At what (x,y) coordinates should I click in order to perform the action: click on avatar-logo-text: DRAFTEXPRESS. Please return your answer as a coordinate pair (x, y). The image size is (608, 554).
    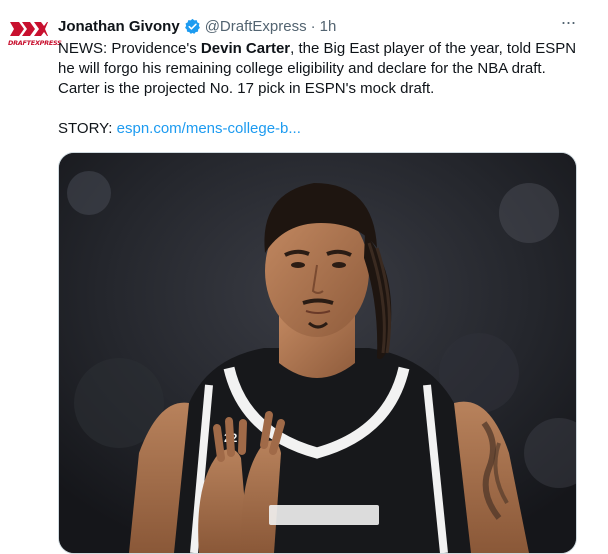
    Looking at the image, I should click on (35, 43).